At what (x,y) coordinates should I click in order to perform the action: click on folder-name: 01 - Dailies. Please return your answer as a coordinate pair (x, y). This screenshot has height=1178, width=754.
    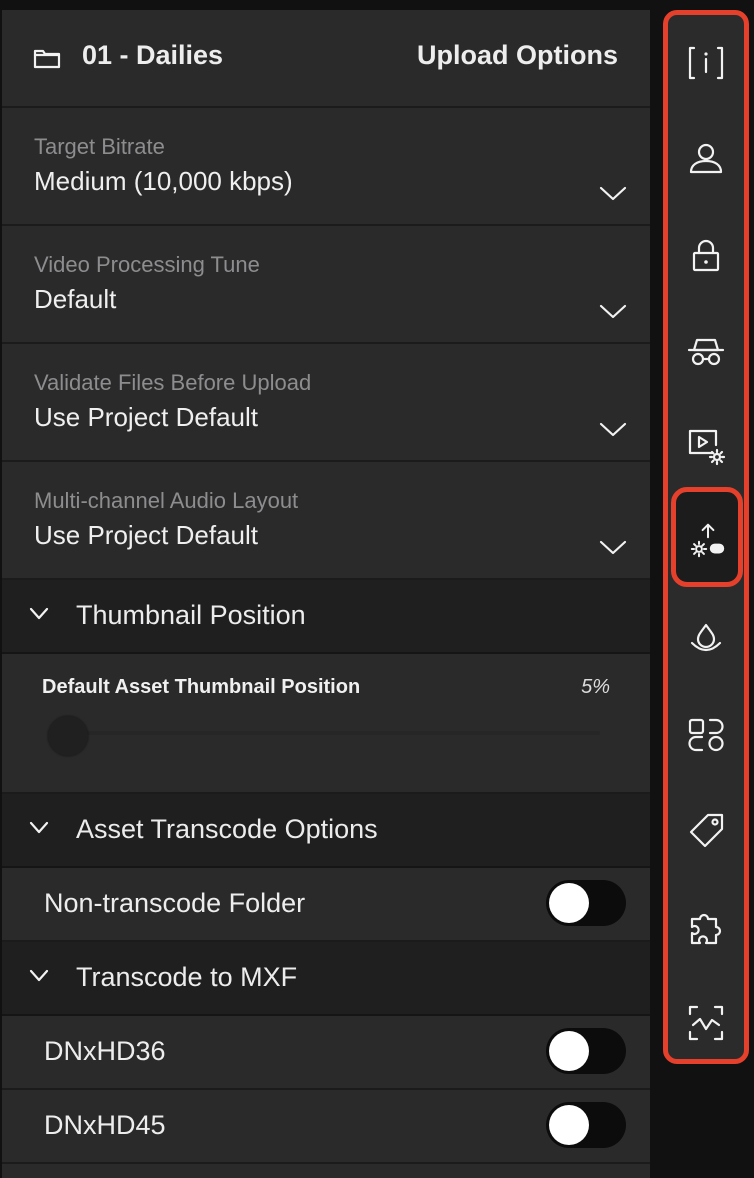
    Looking at the image, I should click on (153, 55).